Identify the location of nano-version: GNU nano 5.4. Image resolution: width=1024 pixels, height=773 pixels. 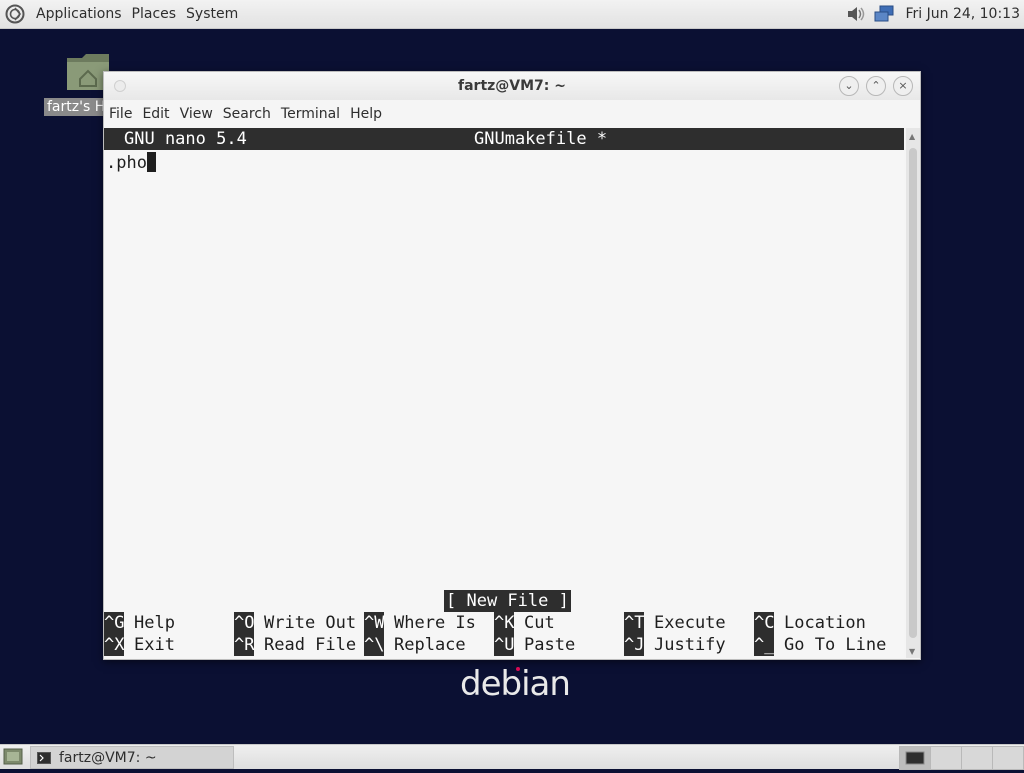
(185, 139).